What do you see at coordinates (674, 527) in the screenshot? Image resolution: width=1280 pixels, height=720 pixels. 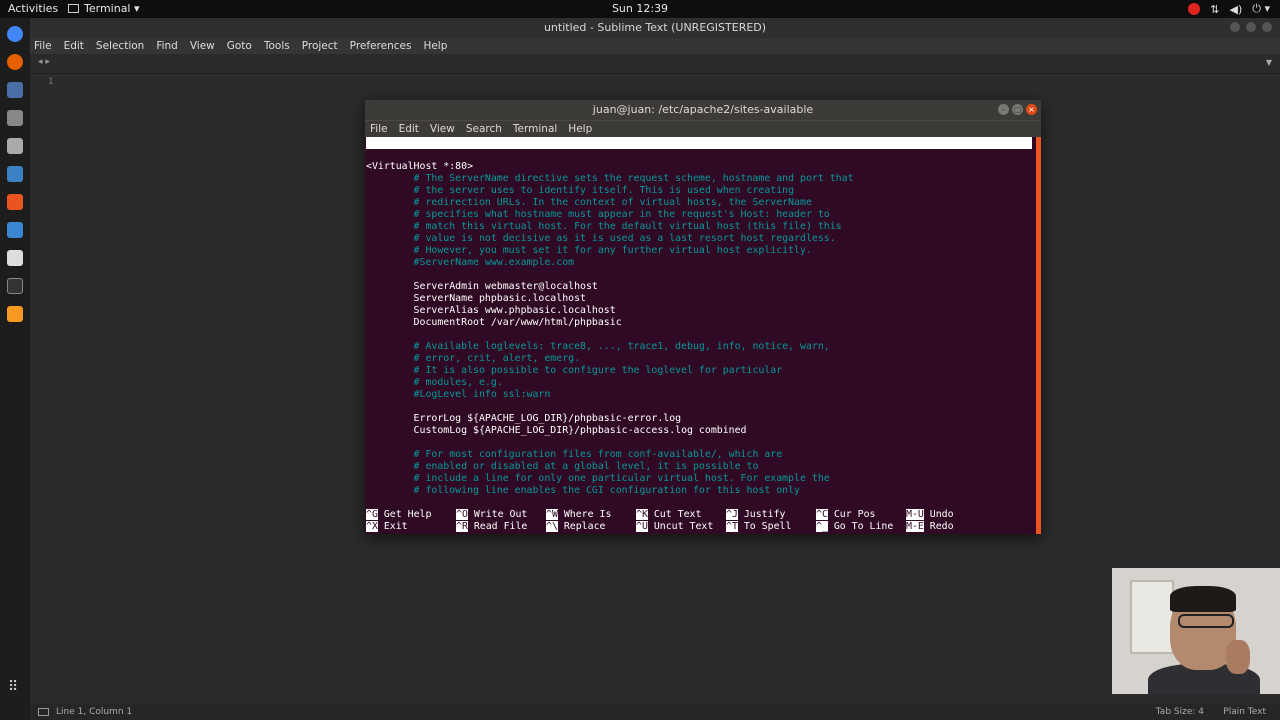 I see `nano-shortcut: ^U Uncut Text` at bounding box center [674, 527].